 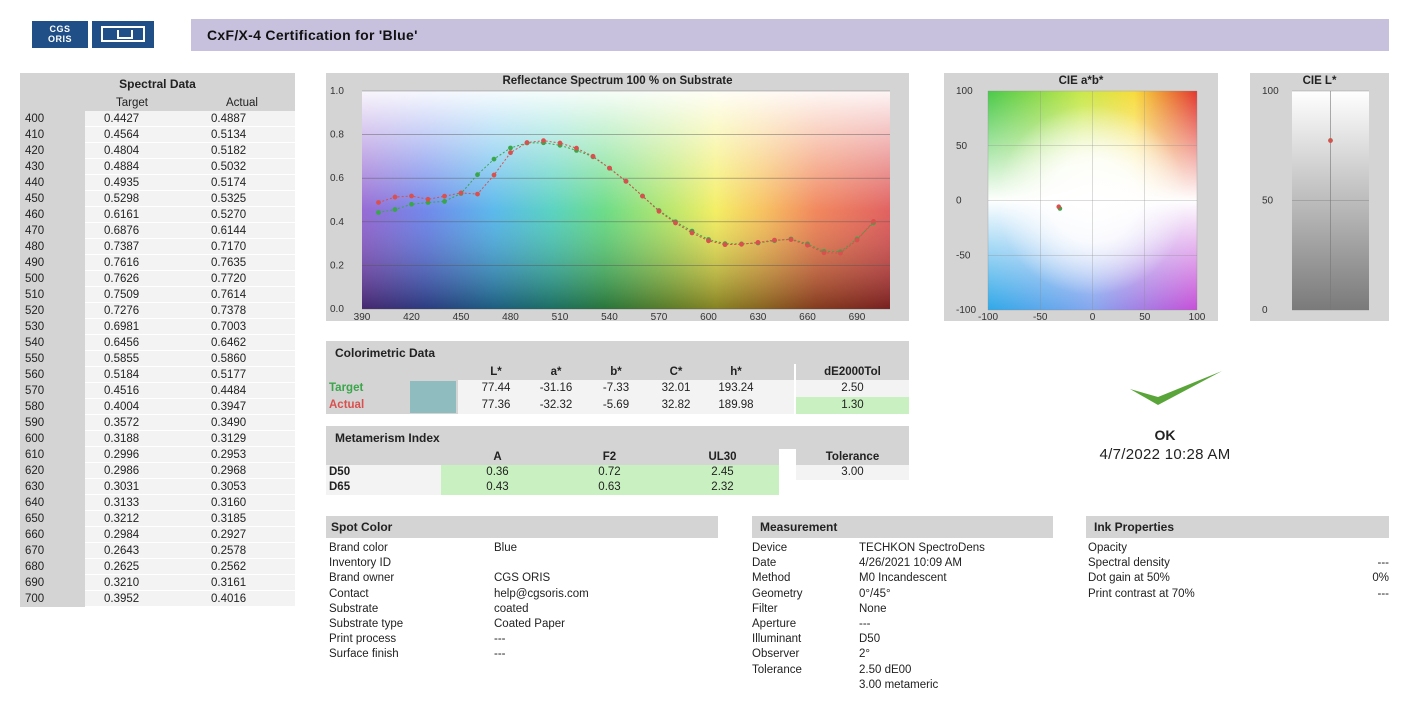 I want to click on wavelength-cell: 520, so click(x=52, y=311).